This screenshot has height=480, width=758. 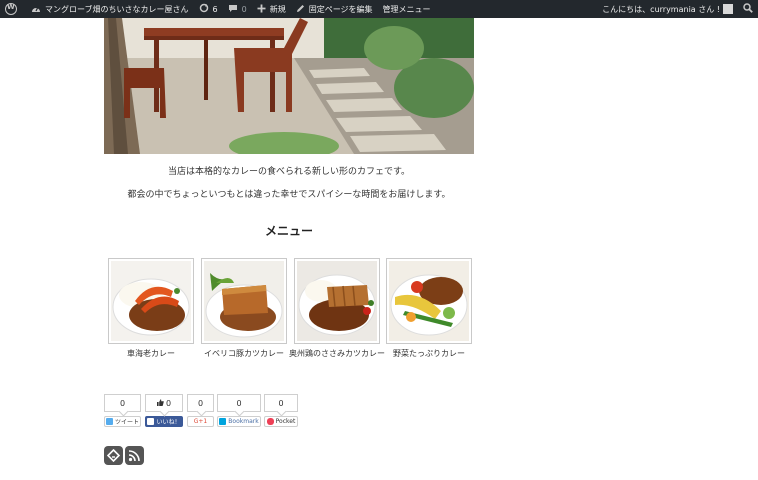 I want to click on menu-item-label: イベリコ豚カツカレー, so click(x=244, y=353).